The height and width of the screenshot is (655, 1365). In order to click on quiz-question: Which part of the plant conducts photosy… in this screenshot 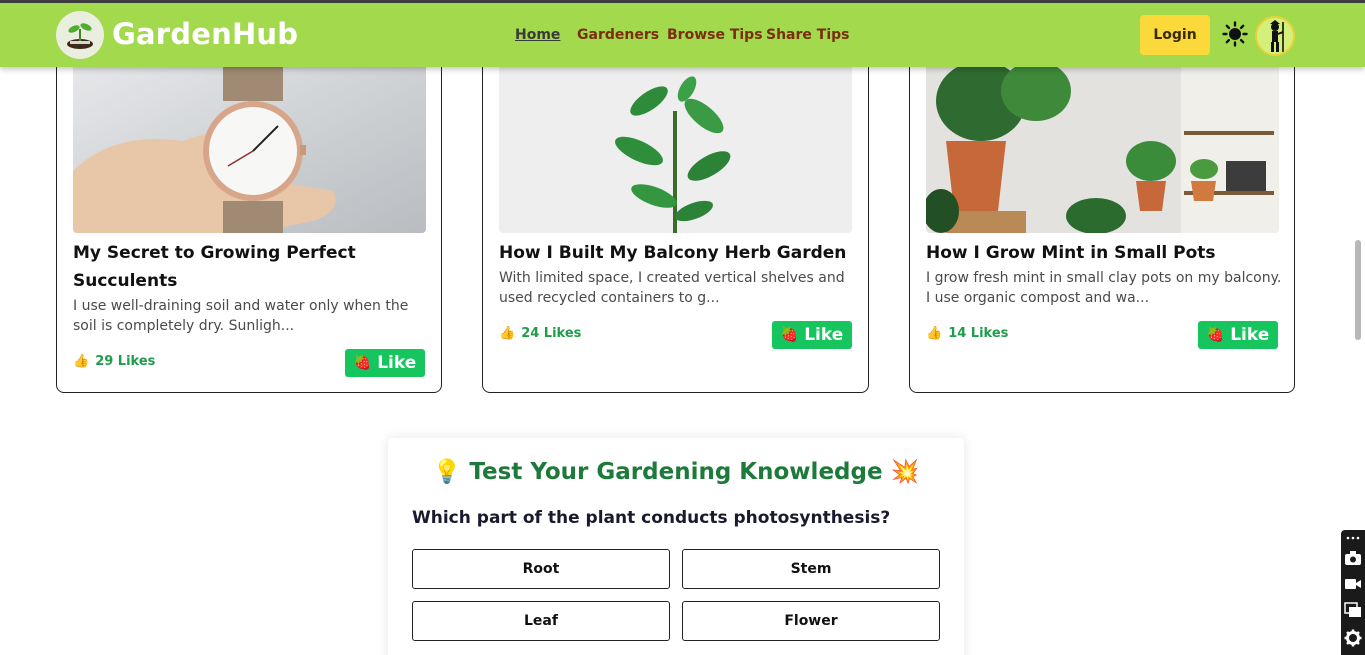, I will do `click(651, 518)`.